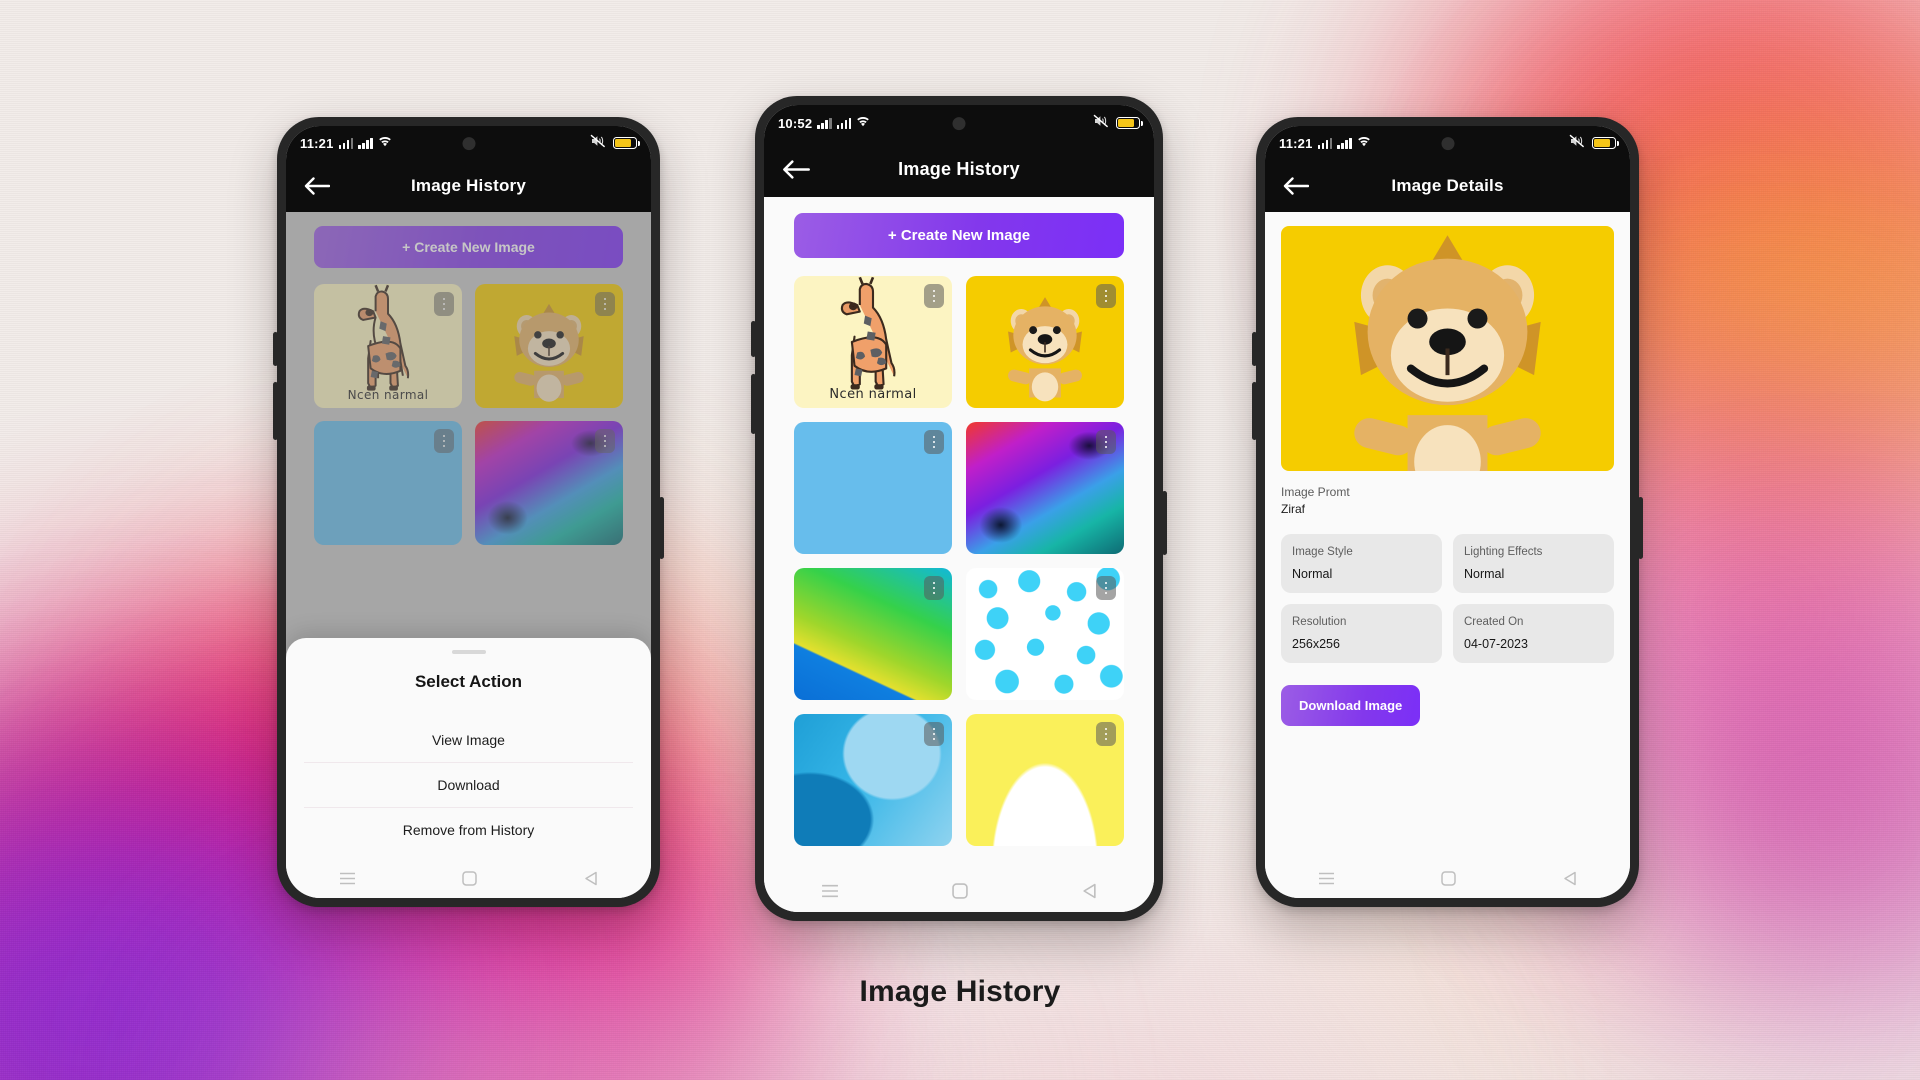 The height and width of the screenshot is (1080, 1920). I want to click on sheet-title: Select Action, so click(468, 681).